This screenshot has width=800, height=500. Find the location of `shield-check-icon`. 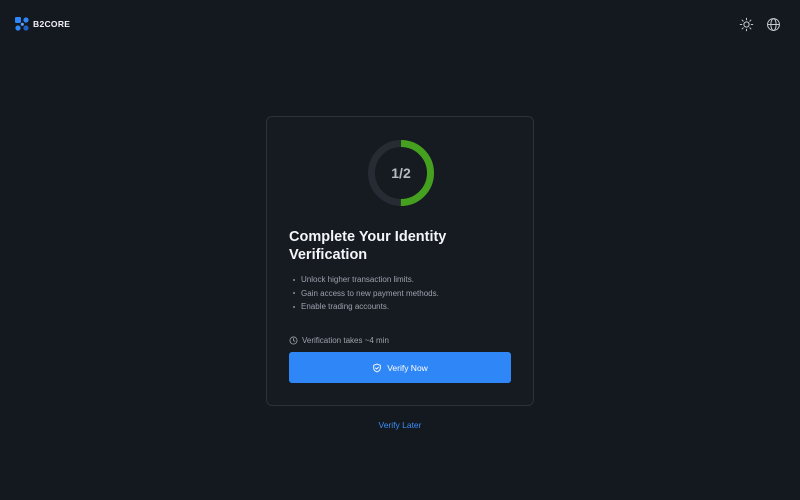

shield-check-icon is located at coordinates (377, 367).